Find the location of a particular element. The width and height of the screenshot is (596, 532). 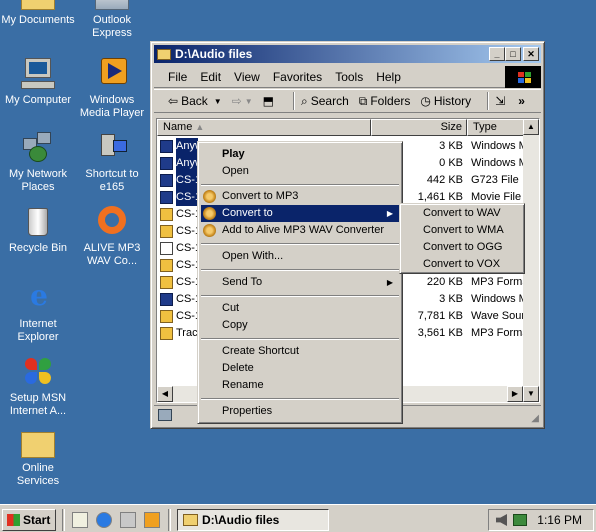

desktop-icon-recycle-bin: Recycle Bin is located at coordinates (38, 230).